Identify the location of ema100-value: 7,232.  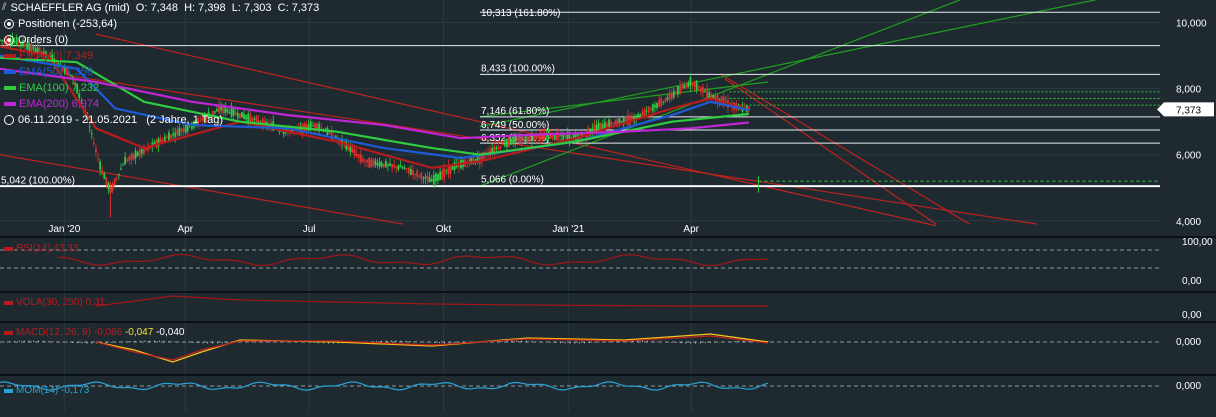
(85, 88).